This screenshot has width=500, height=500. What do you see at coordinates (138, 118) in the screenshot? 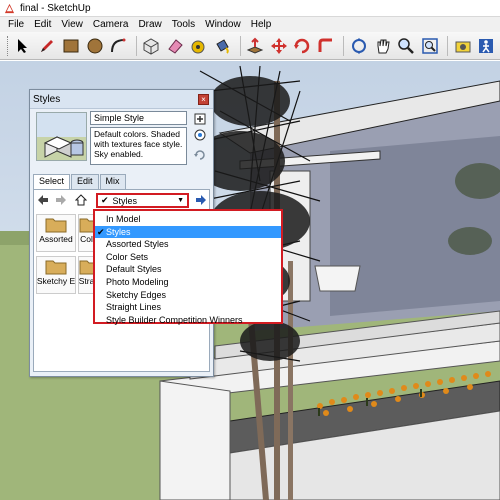
I see `style-name-field: Simple Style` at bounding box center [138, 118].